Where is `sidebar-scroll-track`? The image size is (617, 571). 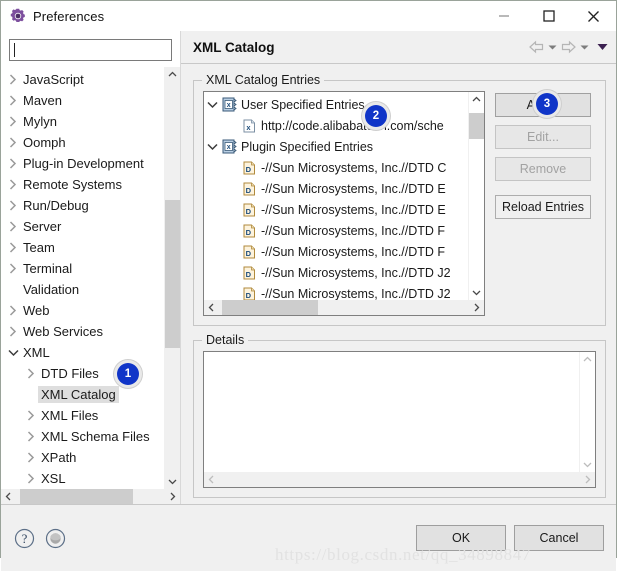 sidebar-scroll-track is located at coordinates (172, 278).